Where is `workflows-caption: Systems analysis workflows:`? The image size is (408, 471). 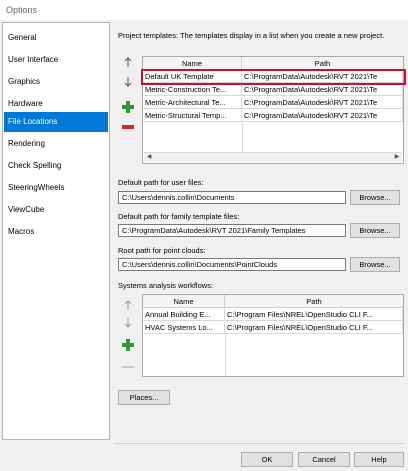 workflows-caption: Systems analysis workflows: is located at coordinates (166, 285).